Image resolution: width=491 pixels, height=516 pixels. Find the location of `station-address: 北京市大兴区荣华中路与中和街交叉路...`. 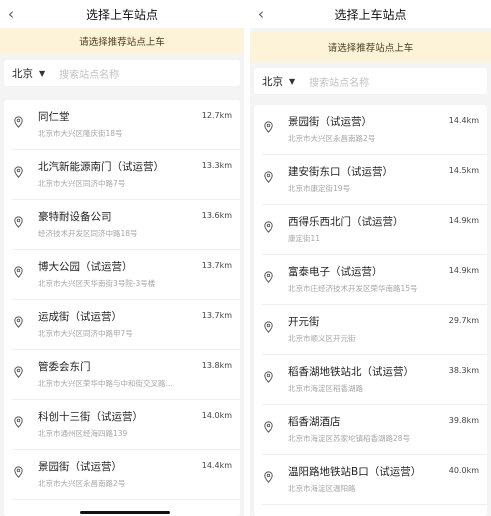

station-address: 北京市大兴区荣华中路与中和街交叉路... is located at coordinates (105, 383).